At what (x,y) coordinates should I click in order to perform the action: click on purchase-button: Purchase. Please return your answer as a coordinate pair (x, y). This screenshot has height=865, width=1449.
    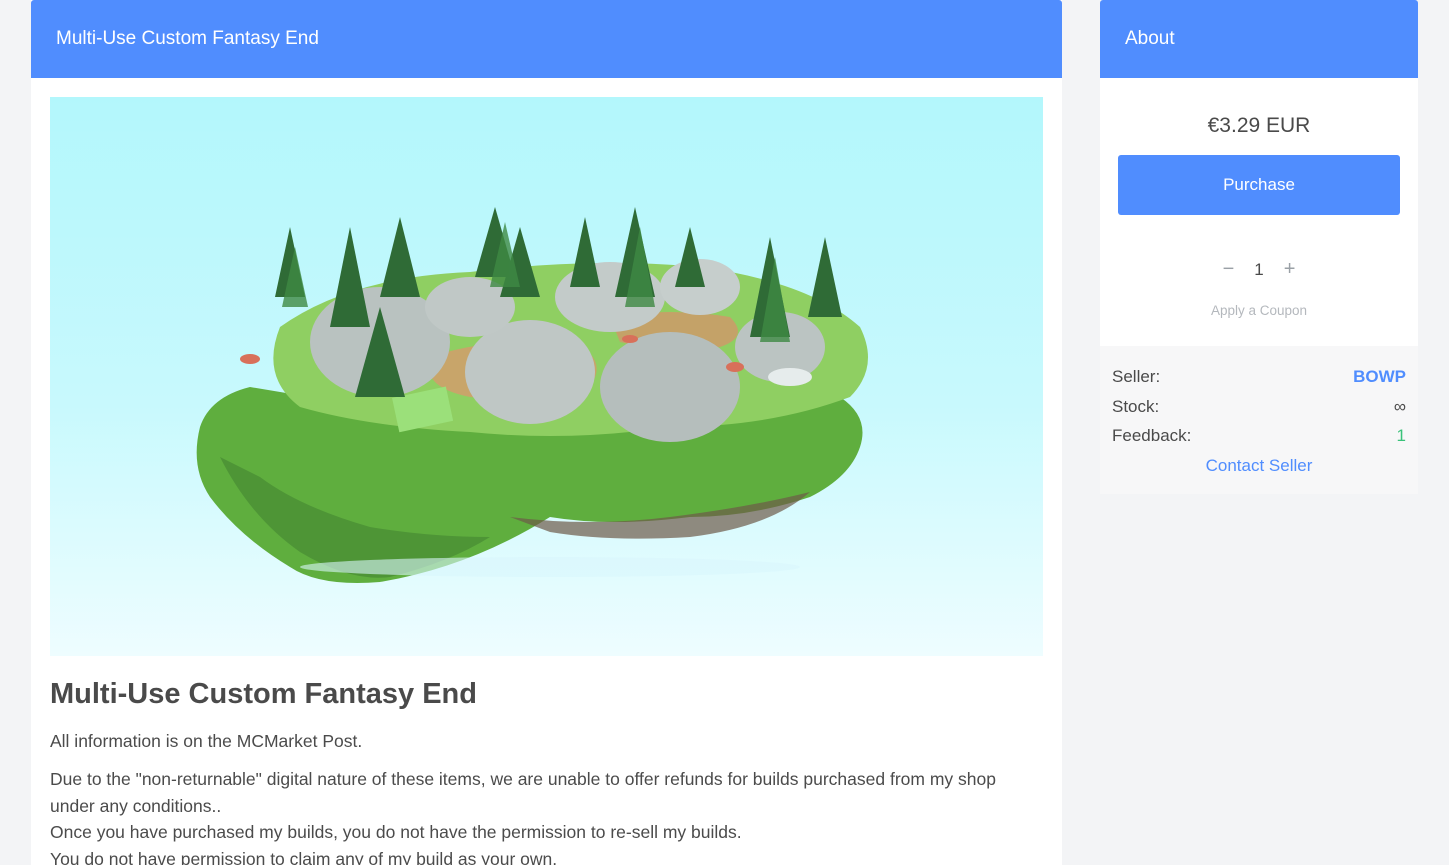
    Looking at the image, I should click on (1259, 185).